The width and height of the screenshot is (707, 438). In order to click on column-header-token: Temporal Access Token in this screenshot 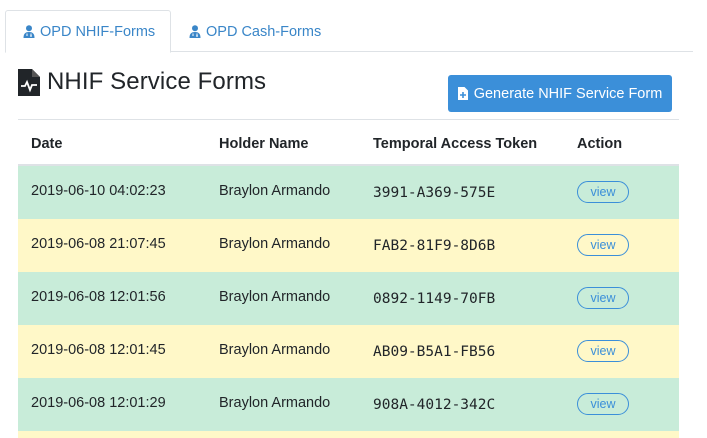, I will do `click(455, 144)`.